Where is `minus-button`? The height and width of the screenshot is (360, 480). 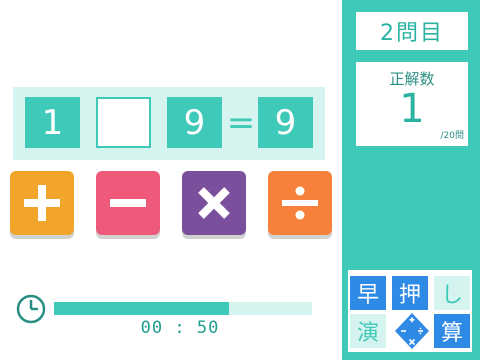 minus-button is located at coordinates (128, 203).